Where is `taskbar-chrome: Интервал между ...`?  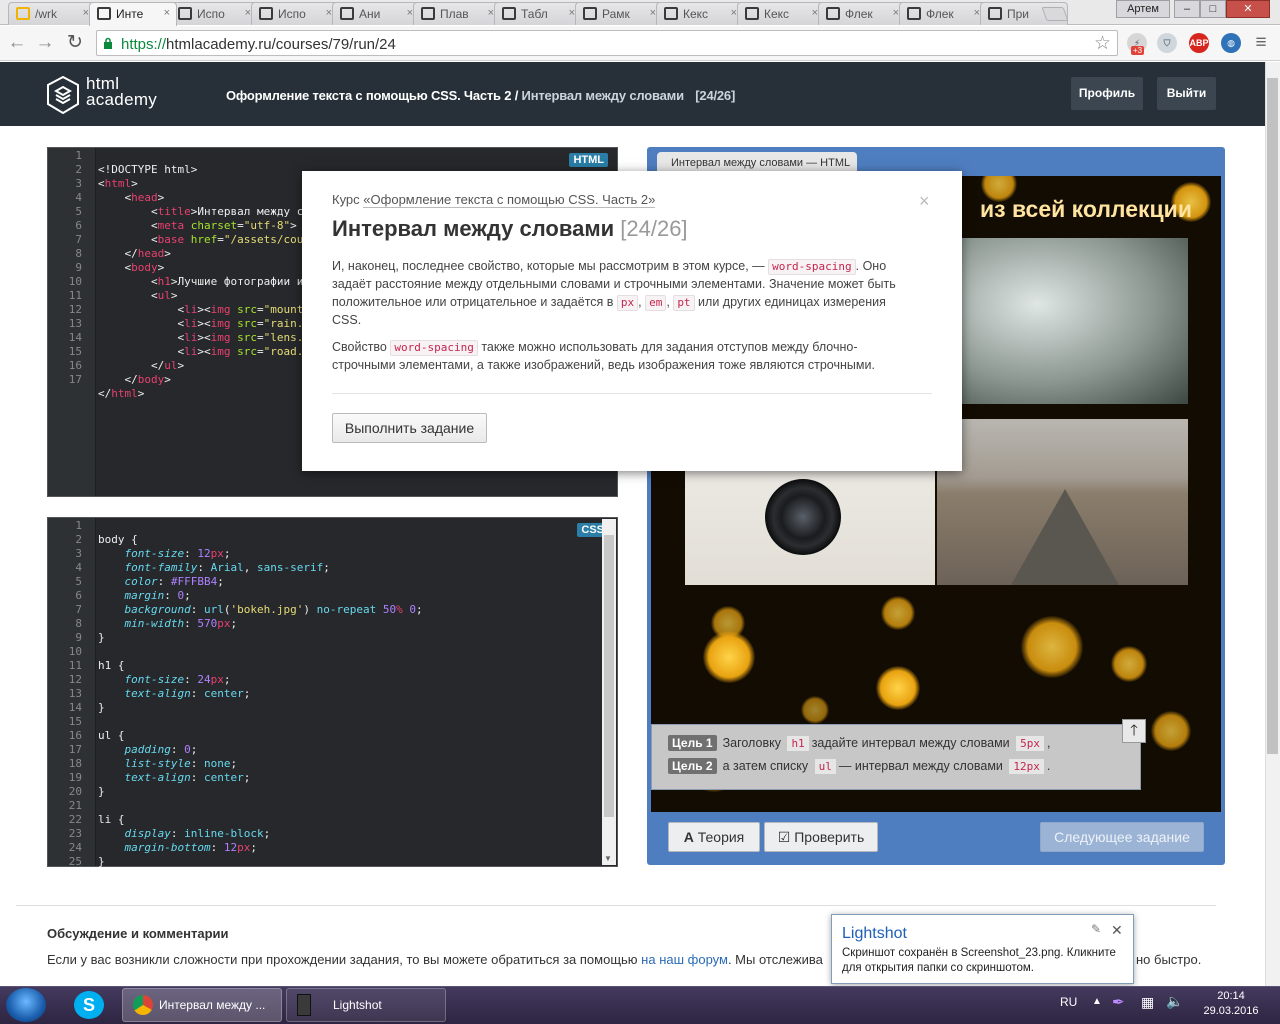
taskbar-chrome: Интервал между ... is located at coordinates (202, 1005).